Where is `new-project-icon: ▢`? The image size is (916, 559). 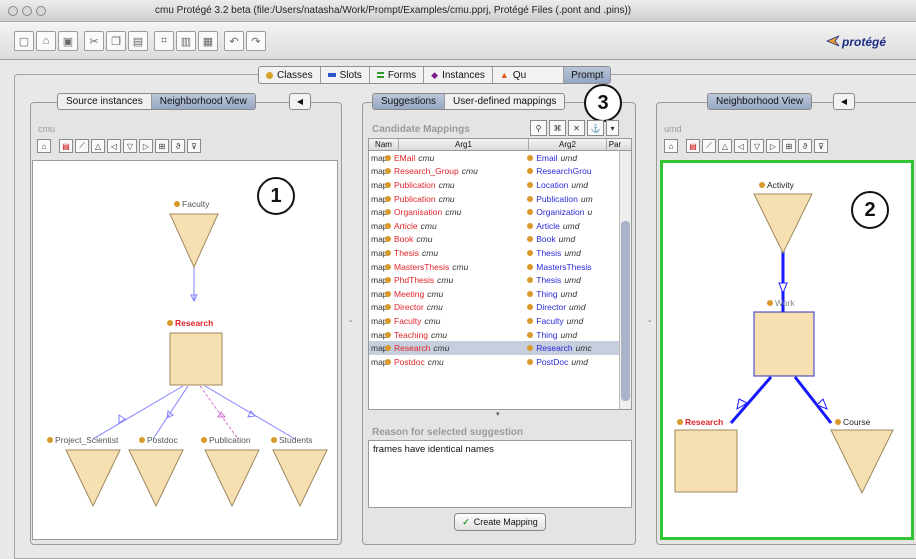
new-project-icon: ▢ is located at coordinates (24, 41).